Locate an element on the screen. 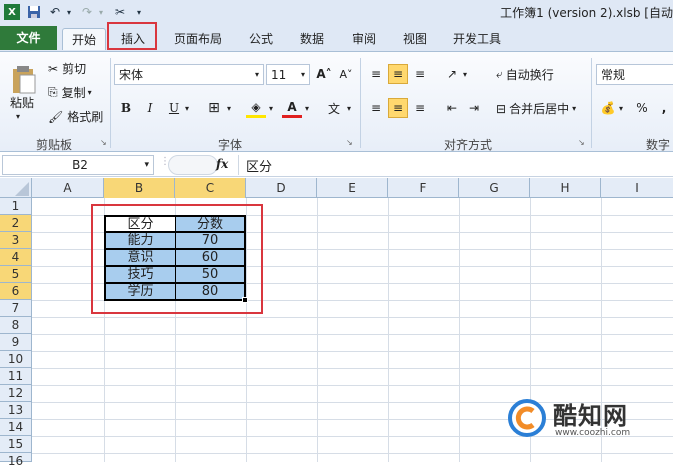 The image size is (673, 470). column-header-g: G is located at coordinates (494, 188).